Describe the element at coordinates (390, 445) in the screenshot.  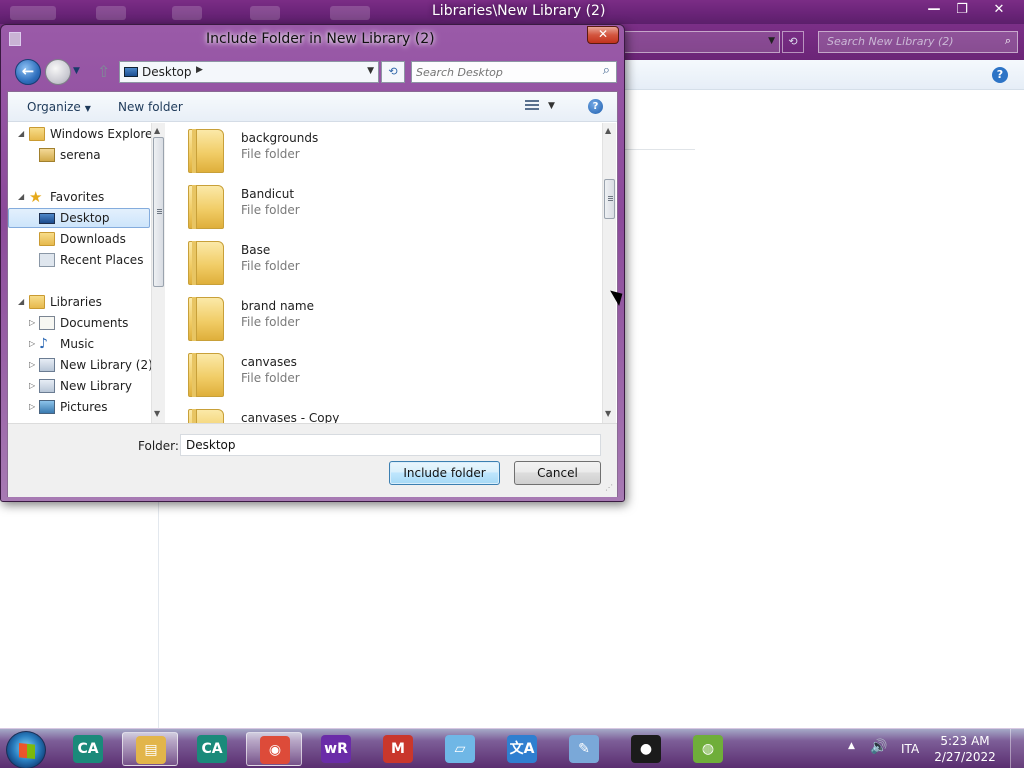
I see `folder-field` at that location.